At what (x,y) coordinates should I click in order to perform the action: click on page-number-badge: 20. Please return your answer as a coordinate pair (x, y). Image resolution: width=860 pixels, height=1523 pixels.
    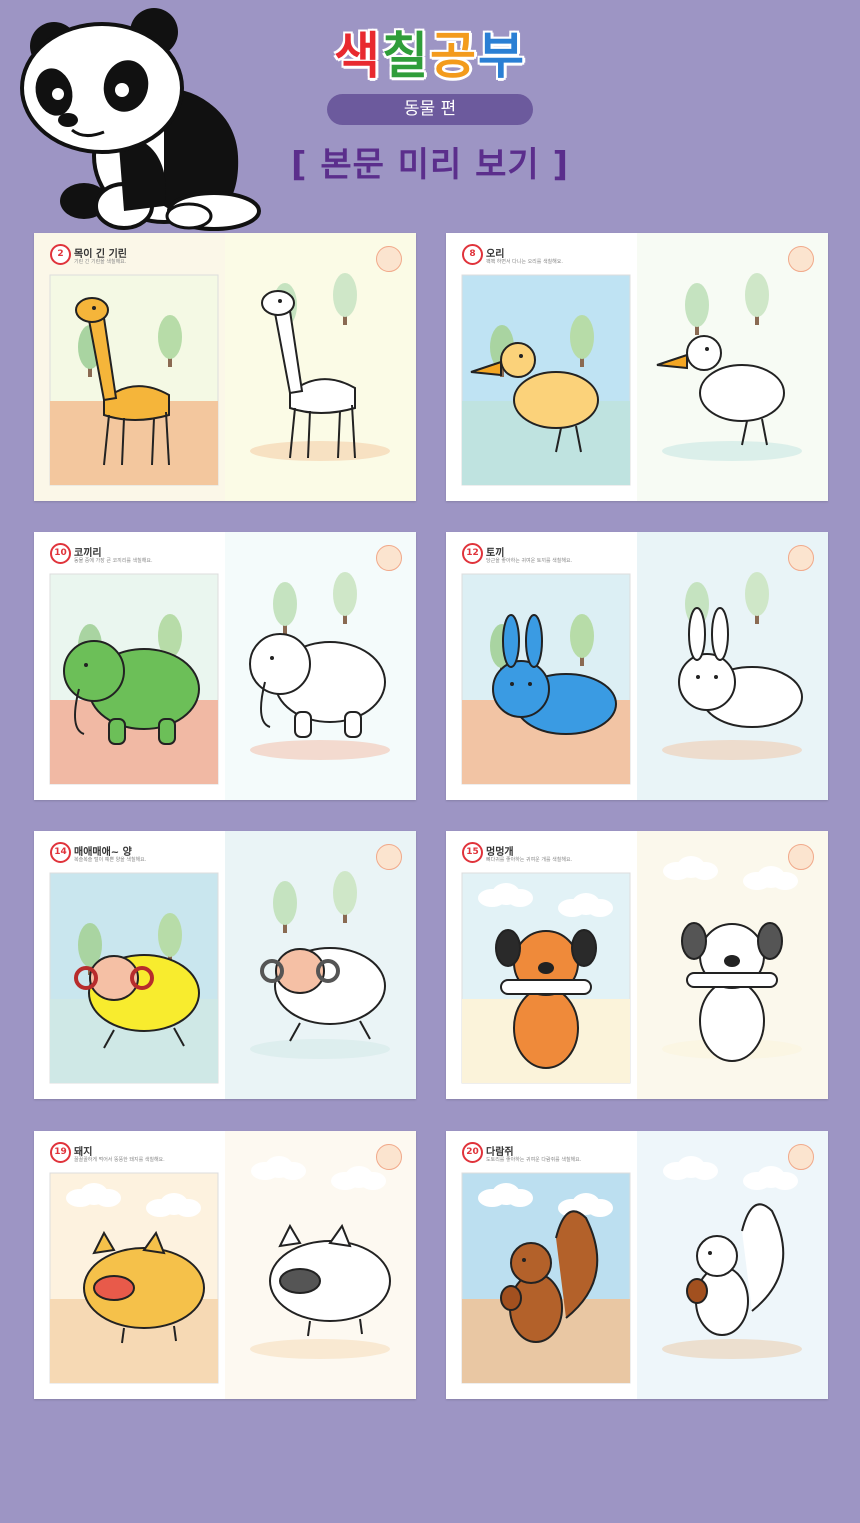
    Looking at the image, I should click on (472, 1152).